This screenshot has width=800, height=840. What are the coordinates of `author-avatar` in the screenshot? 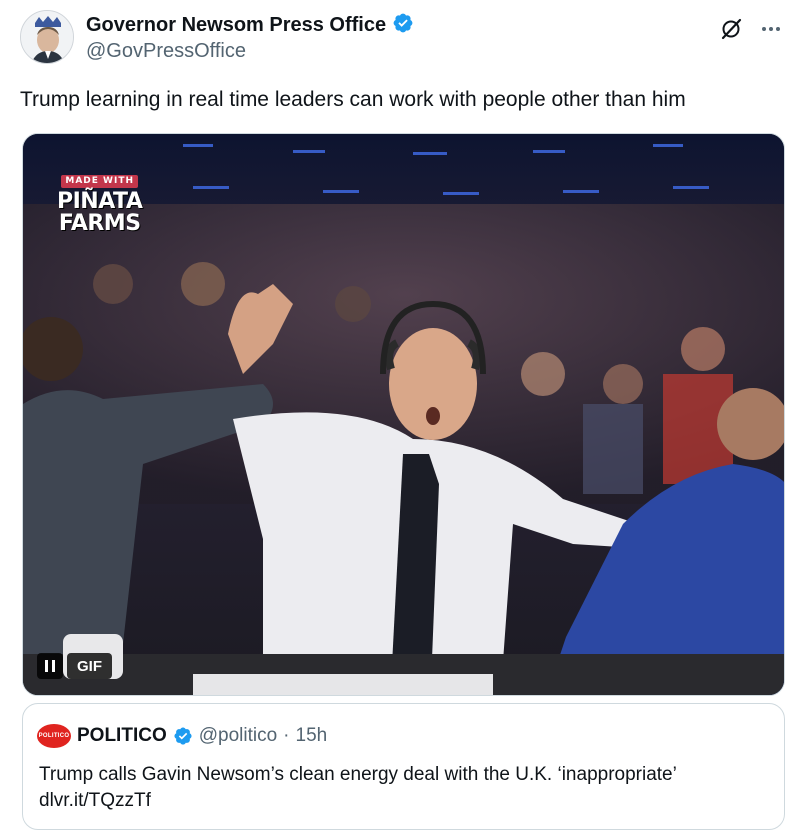 It's located at (47, 37).